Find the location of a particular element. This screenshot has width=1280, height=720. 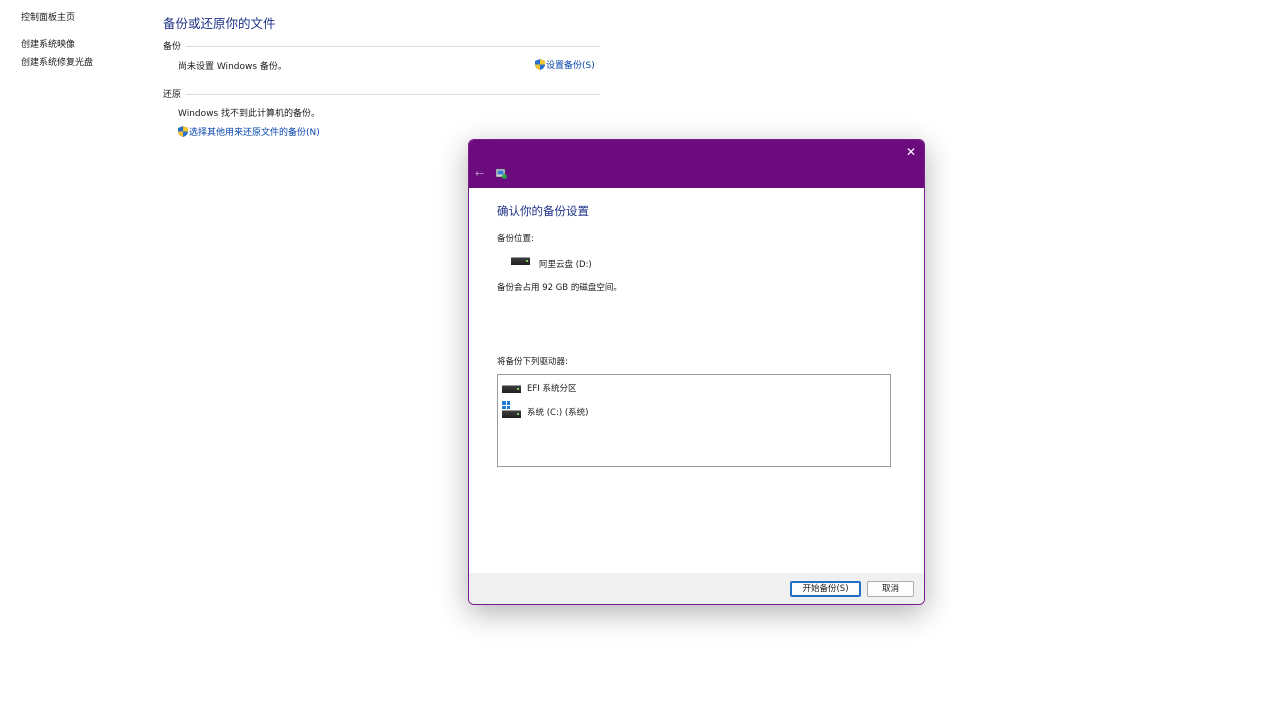

back-arrow-icon: ← is located at coordinates (479, 173).